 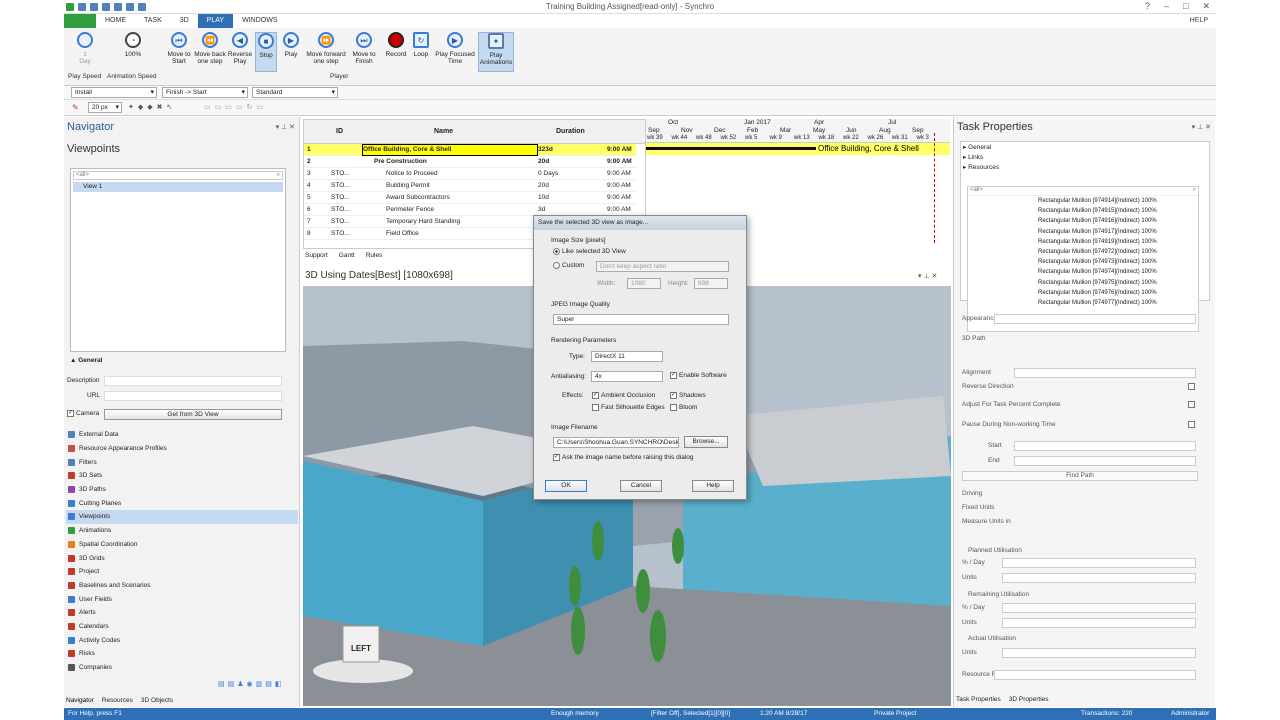 What do you see at coordinates (182, 435) in the screenshot?
I see `navigator-item: External Data` at bounding box center [182, 435].